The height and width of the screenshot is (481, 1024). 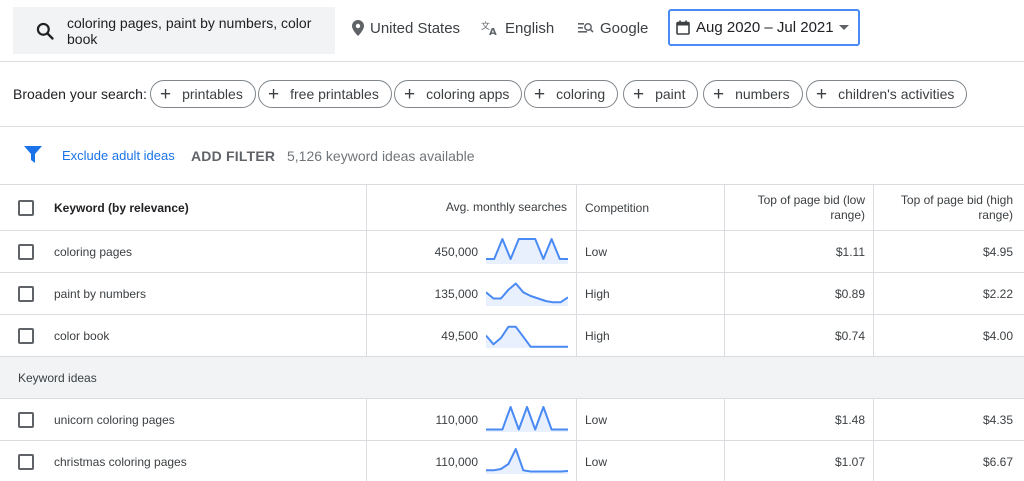 What do you see at coordinates (120, 461) in the screenshot?
I see `keyword-cell: christmas coloring pages` at bounding box center [120, 461].